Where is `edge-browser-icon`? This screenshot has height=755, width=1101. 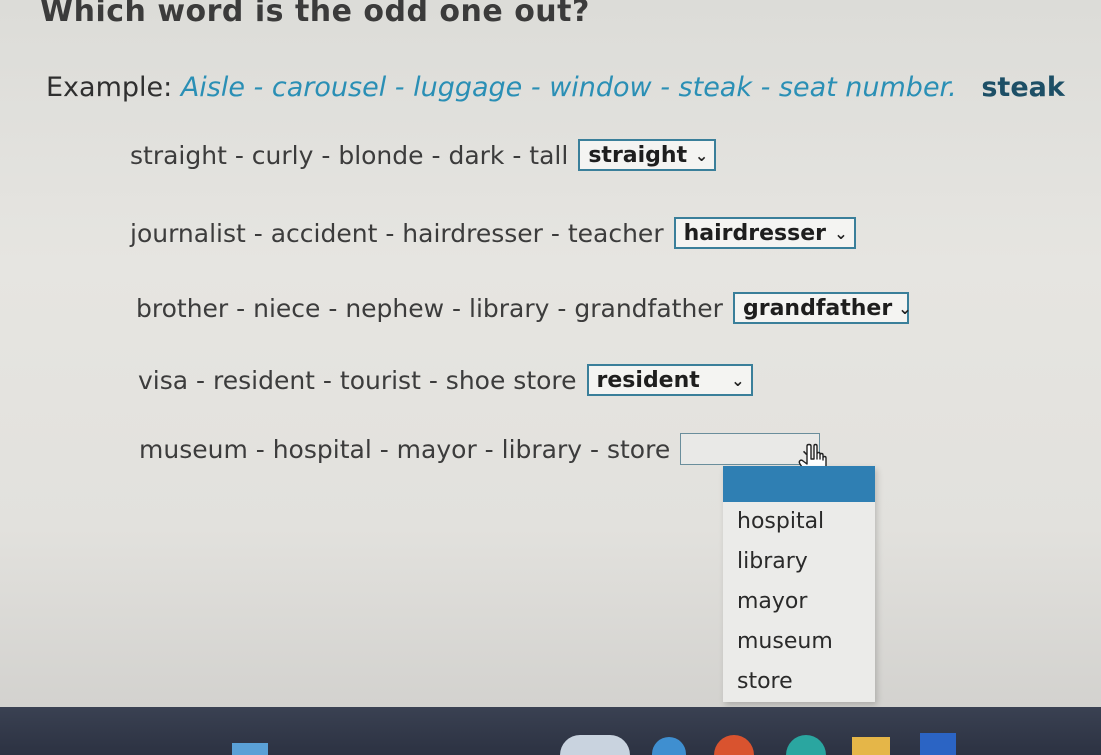
edge-browser-icon is located at coordinates (669, 746).